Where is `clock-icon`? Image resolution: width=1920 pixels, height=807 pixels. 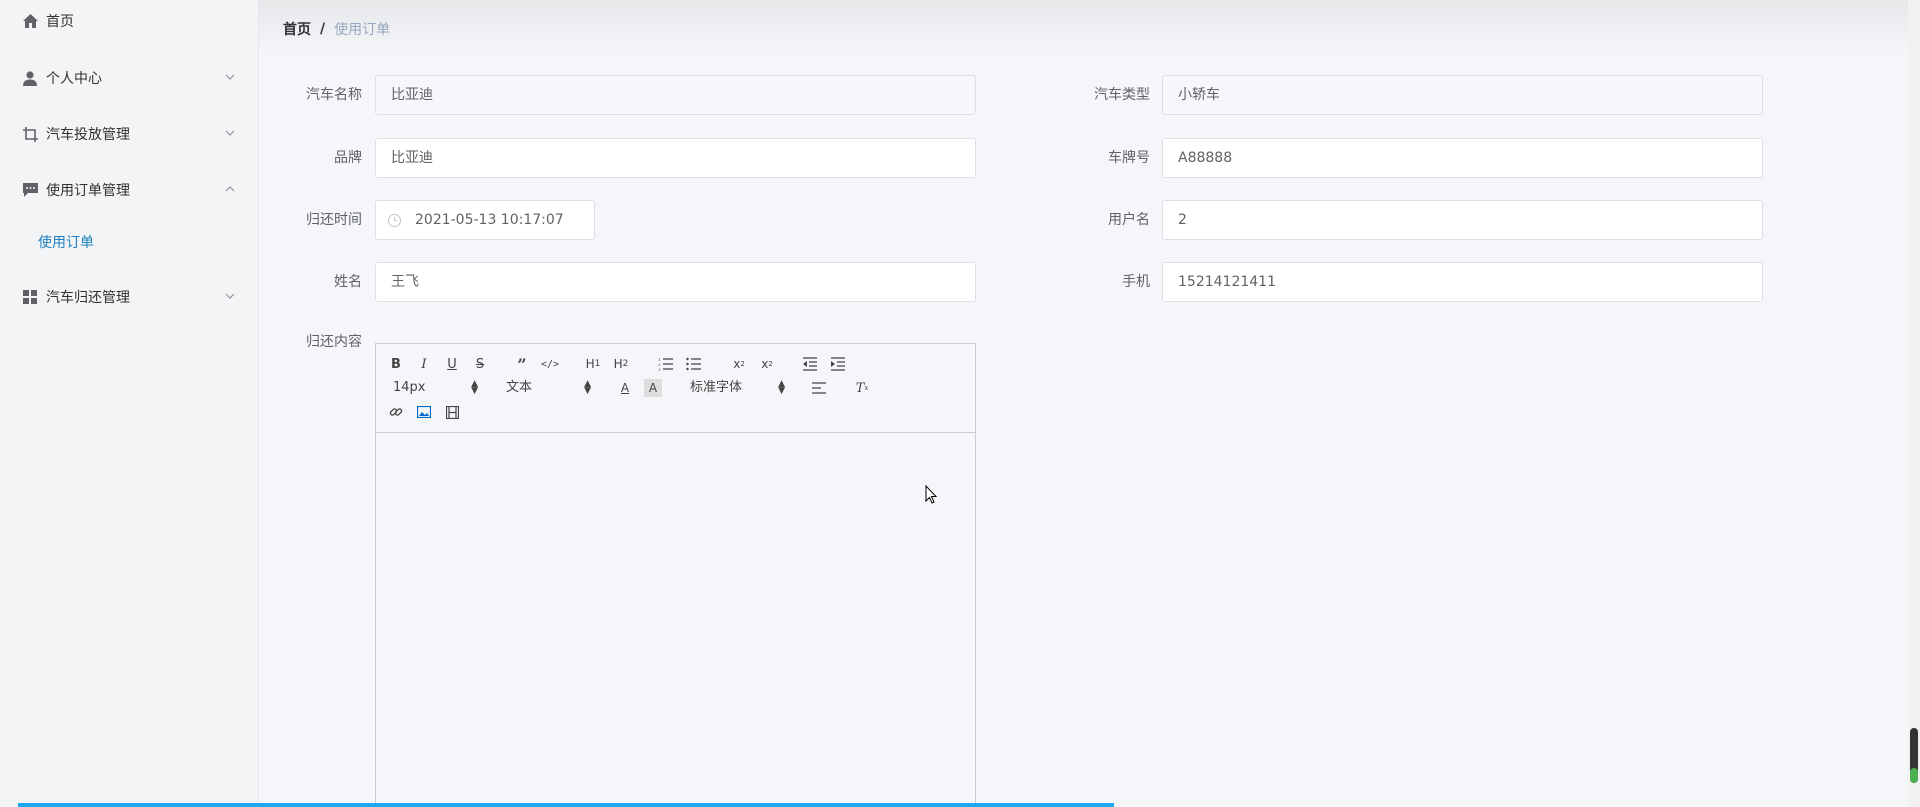 clock-icon is located at coordinates (394, 220).